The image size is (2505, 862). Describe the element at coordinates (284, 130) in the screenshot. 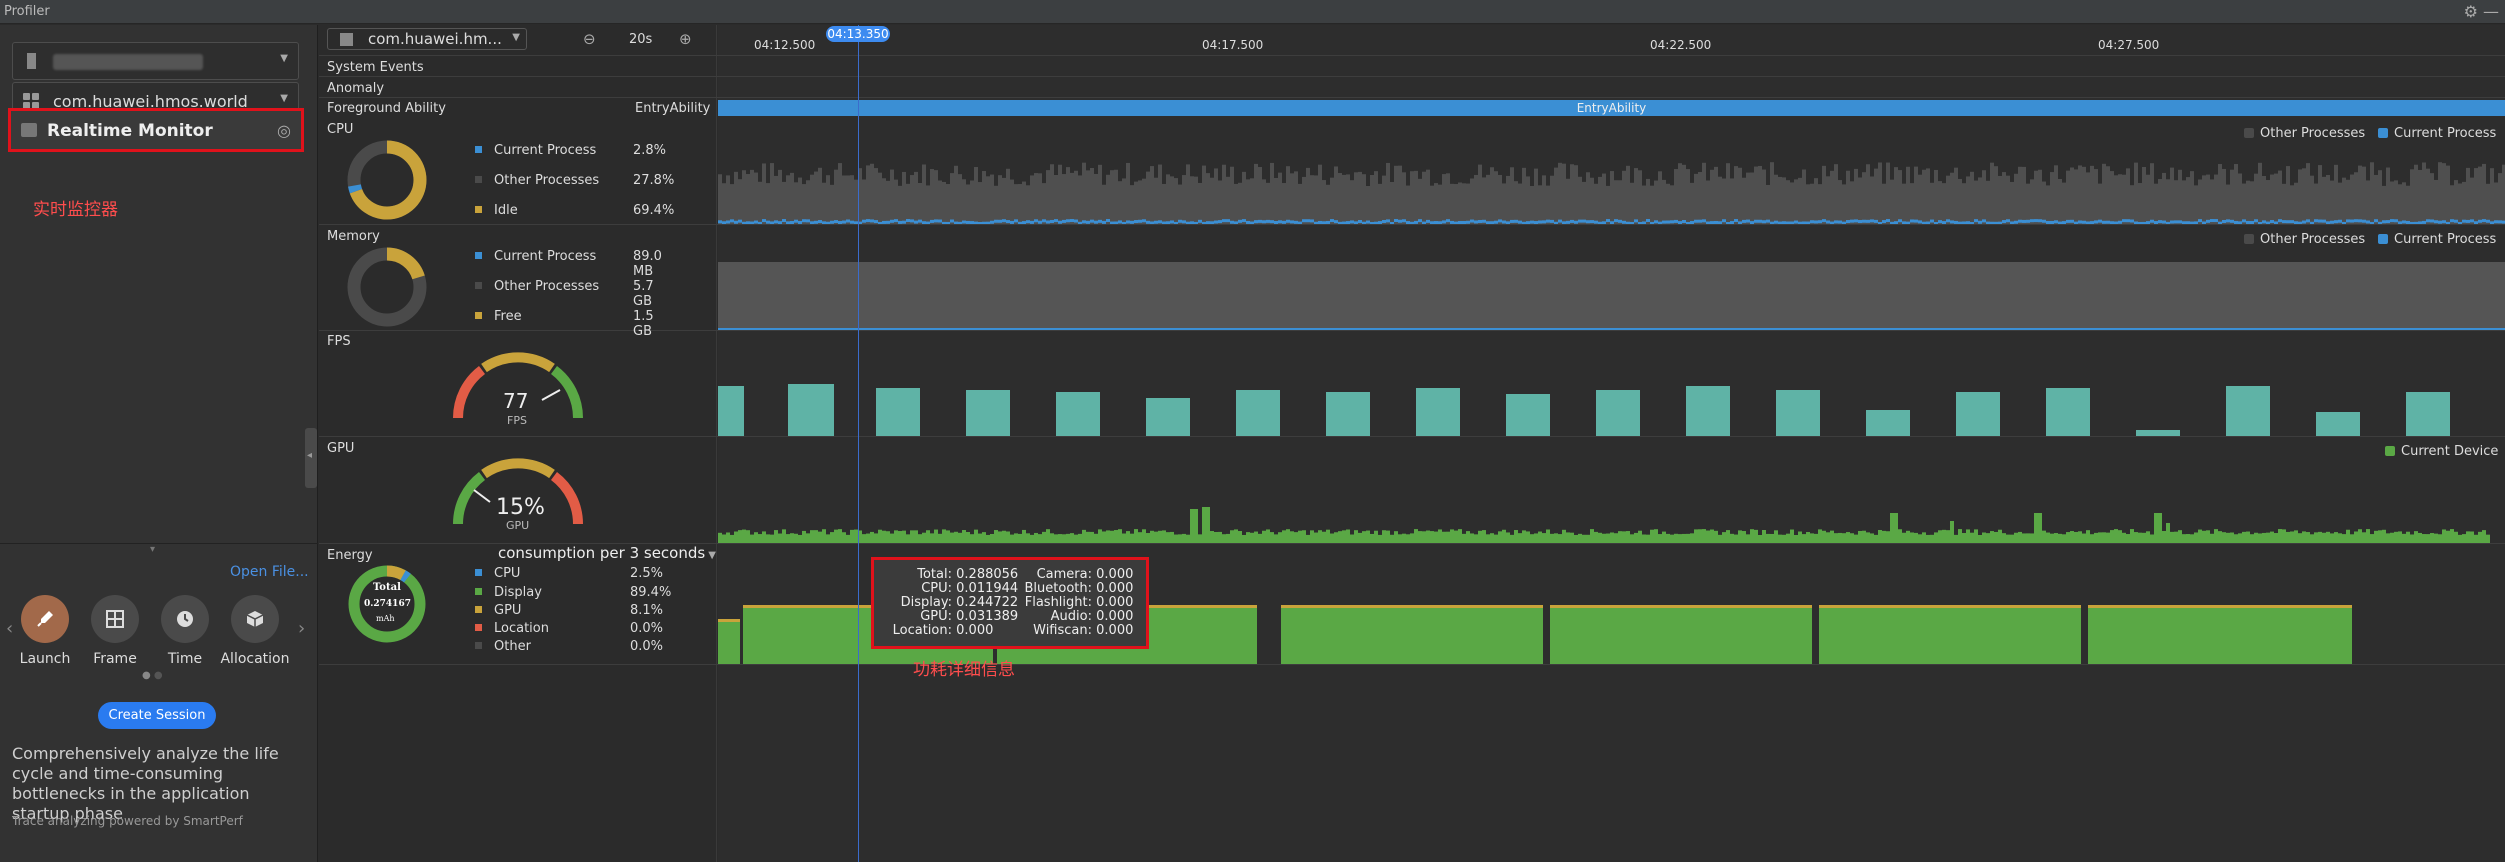

I see `settings-icon: ◎` at that location.